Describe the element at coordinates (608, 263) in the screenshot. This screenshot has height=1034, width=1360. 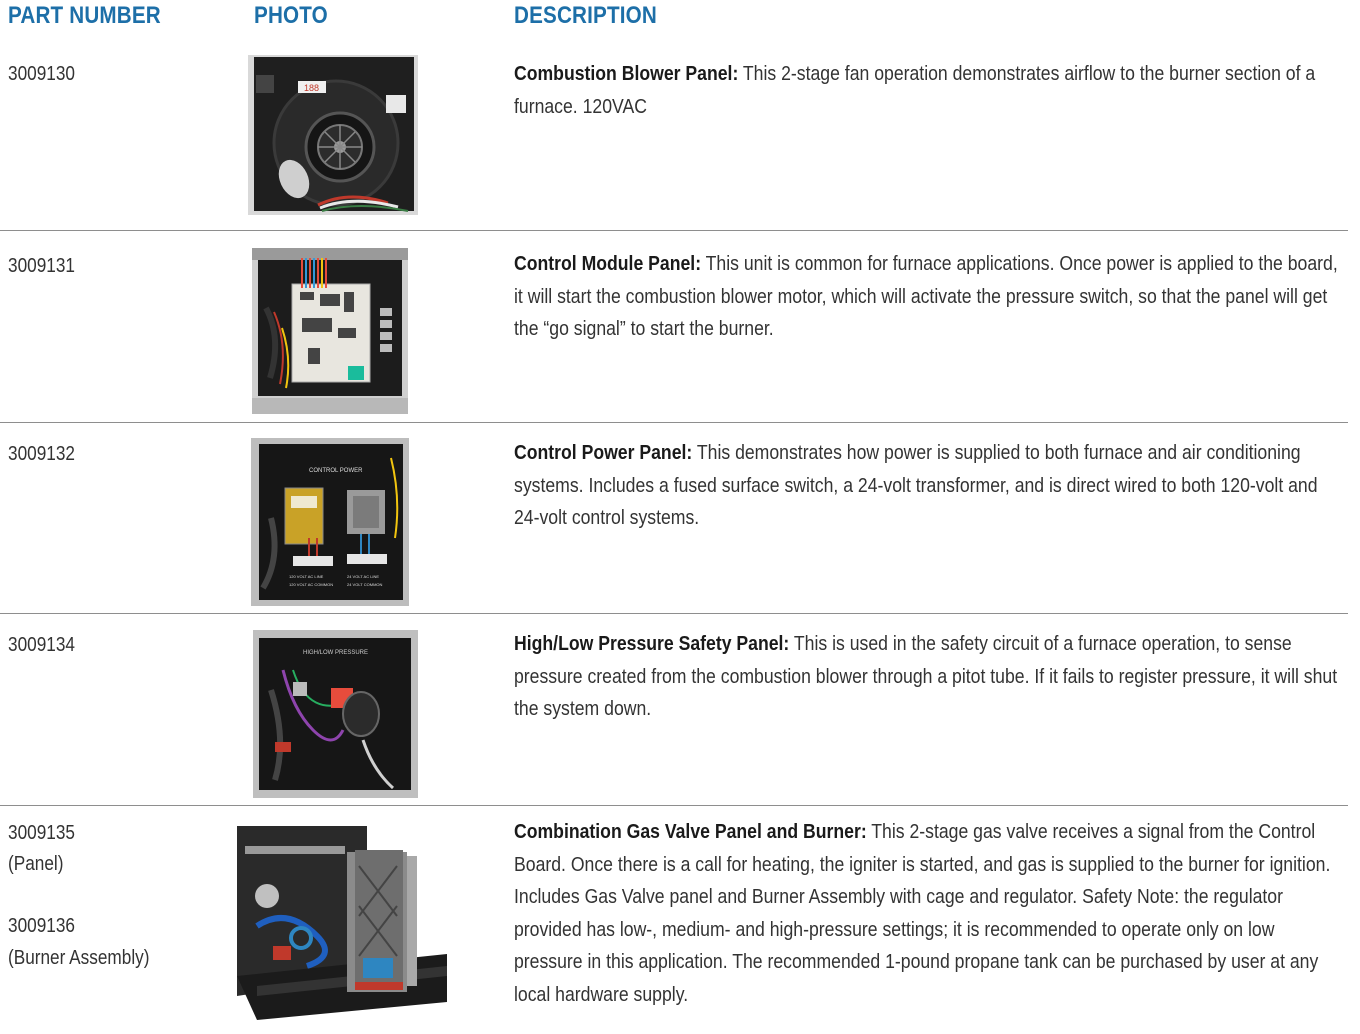
I see `description-title: Control Module Panel:` at that location.